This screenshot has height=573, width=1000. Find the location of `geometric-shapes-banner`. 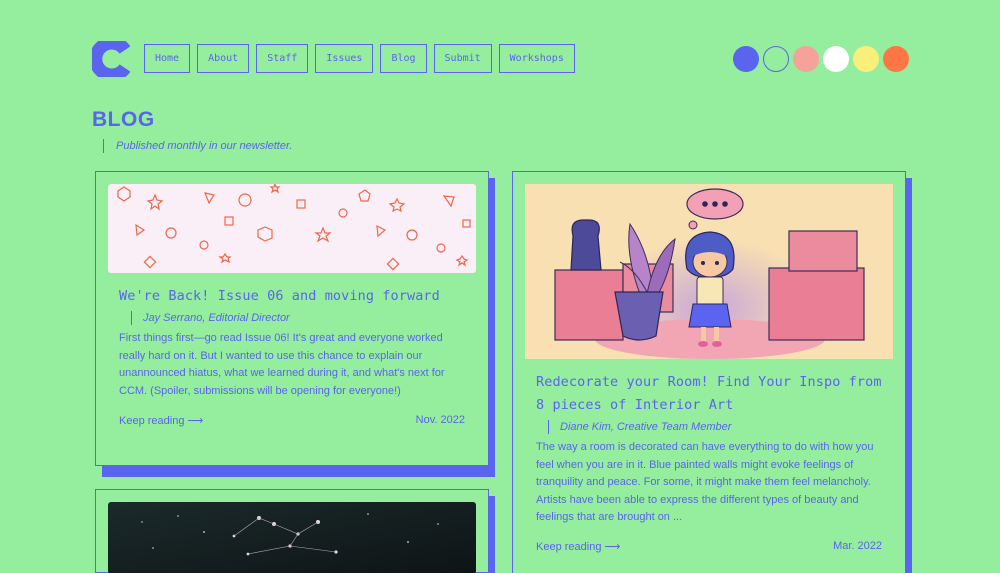

geometric-shapes-banner is located at coordinates (292, 228).